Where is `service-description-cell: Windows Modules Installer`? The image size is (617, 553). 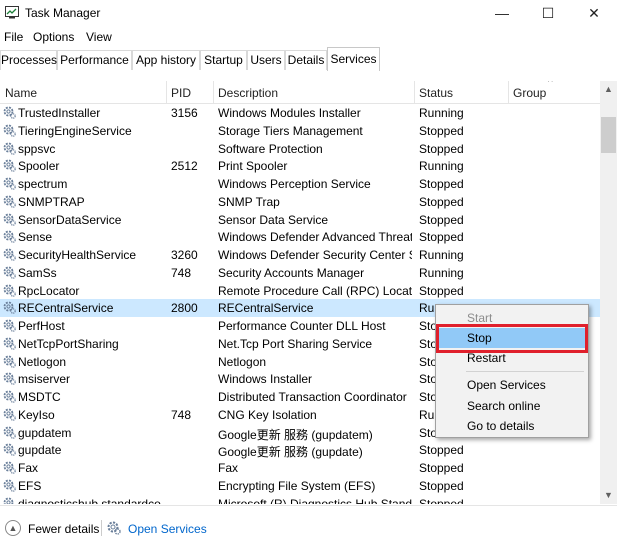 service-description-cell: Windows Modules Installer is located at coordinates (289, 113).